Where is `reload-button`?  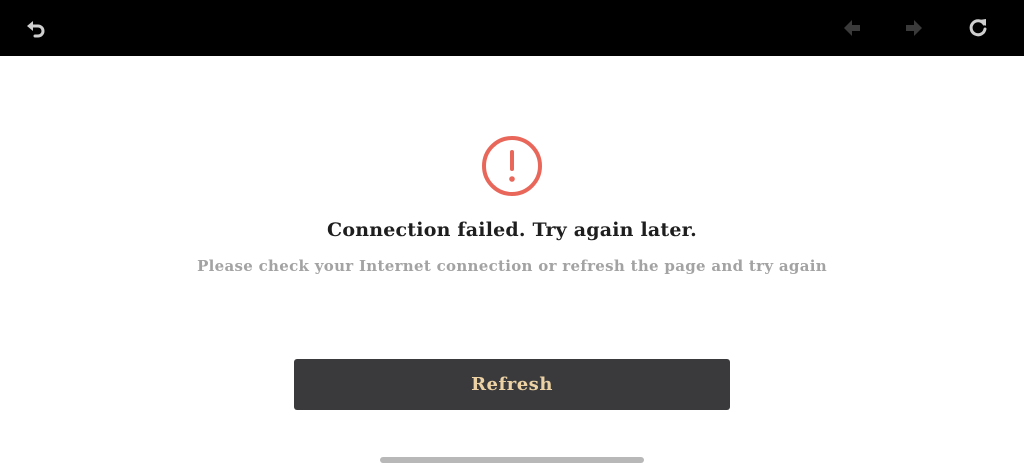
reload-button is located at coordinates (978, 28).